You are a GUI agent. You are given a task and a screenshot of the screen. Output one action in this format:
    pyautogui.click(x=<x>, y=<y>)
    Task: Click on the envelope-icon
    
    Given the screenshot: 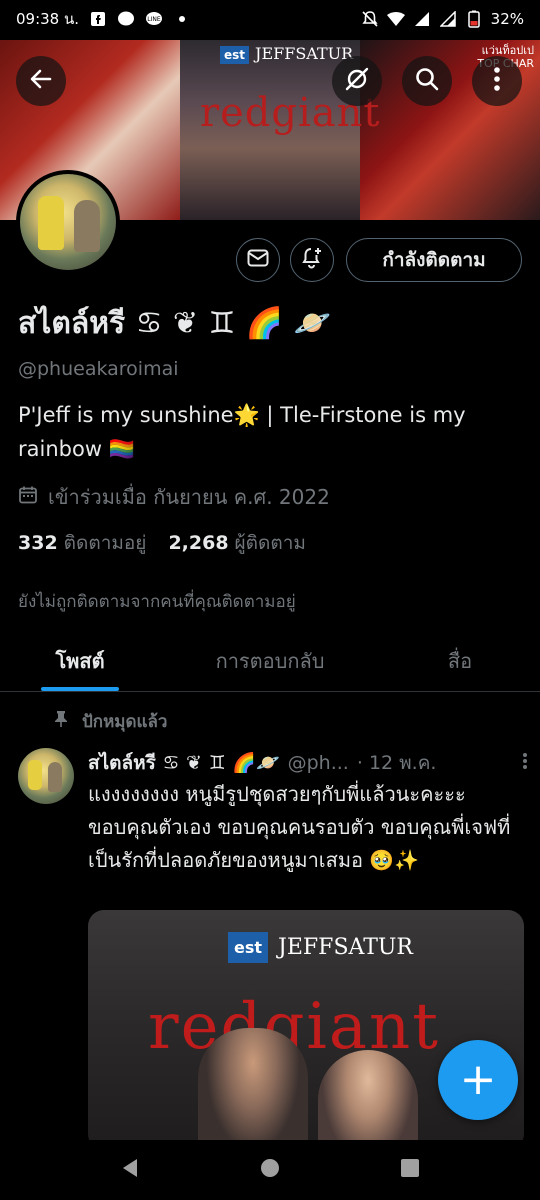 What is the action you would take?
    pyautogui.click(x=258, y=260)
    